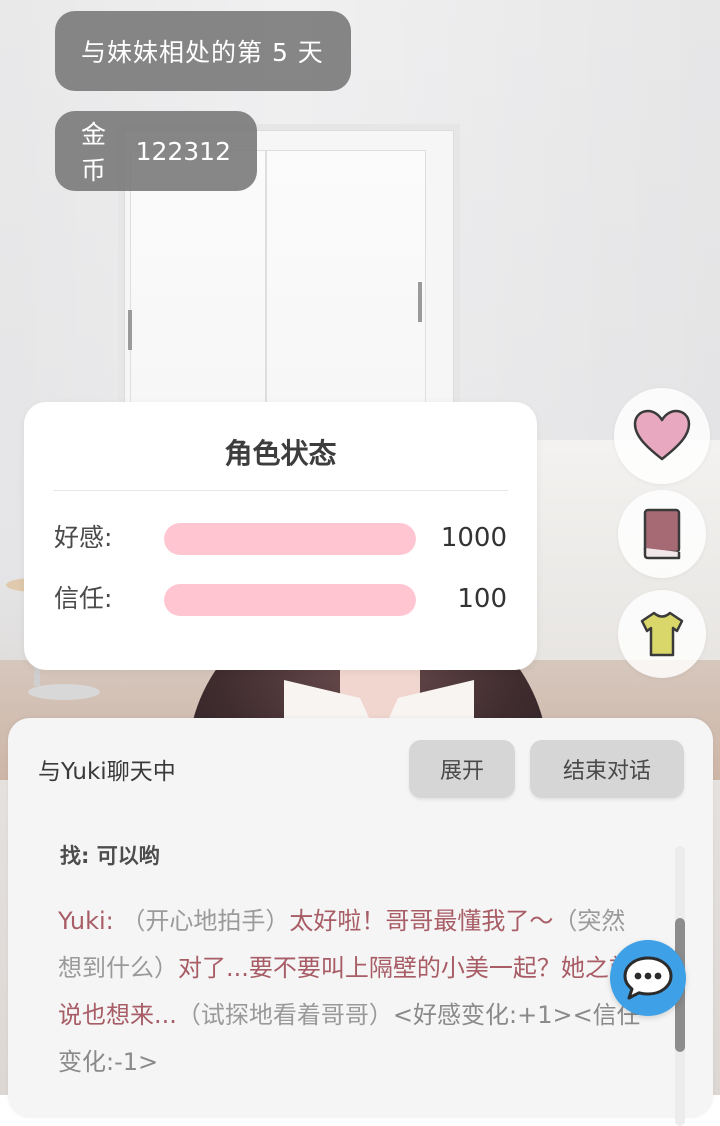  I want to click on expand-button: 展开, so click(462, 769).